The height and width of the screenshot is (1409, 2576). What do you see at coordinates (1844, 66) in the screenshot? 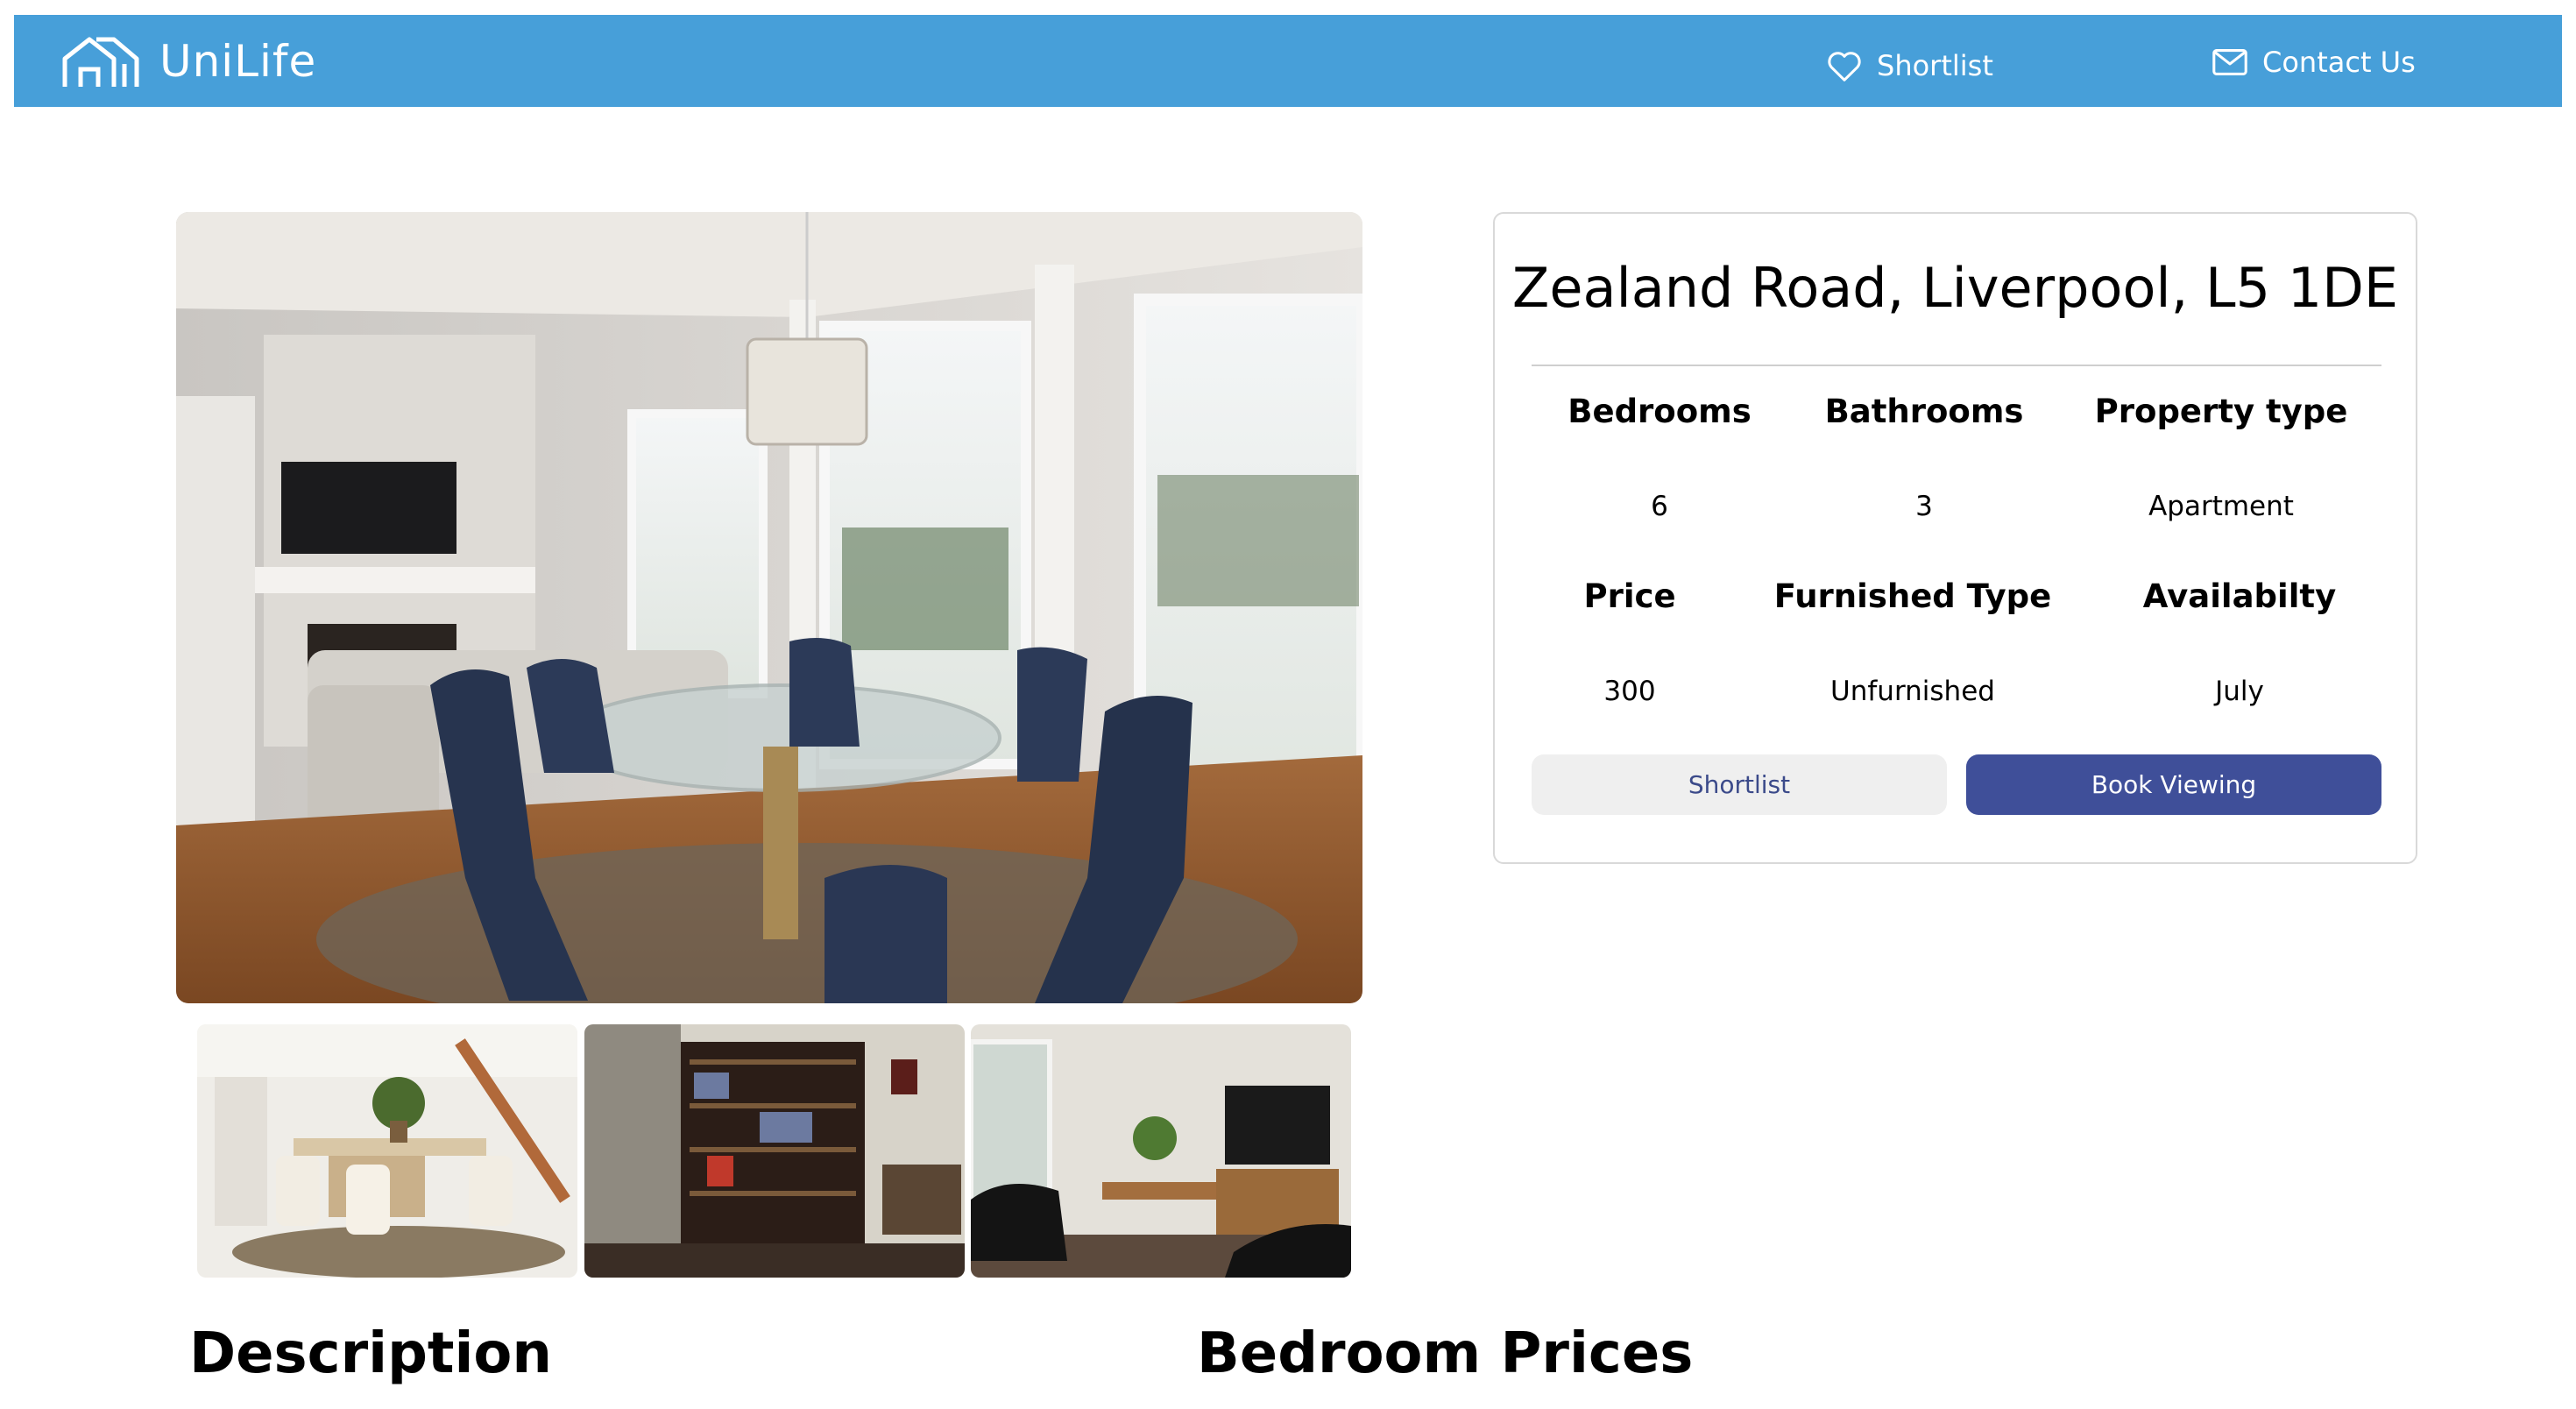
I see `heart-icon` at bounding box center [1844, 66].